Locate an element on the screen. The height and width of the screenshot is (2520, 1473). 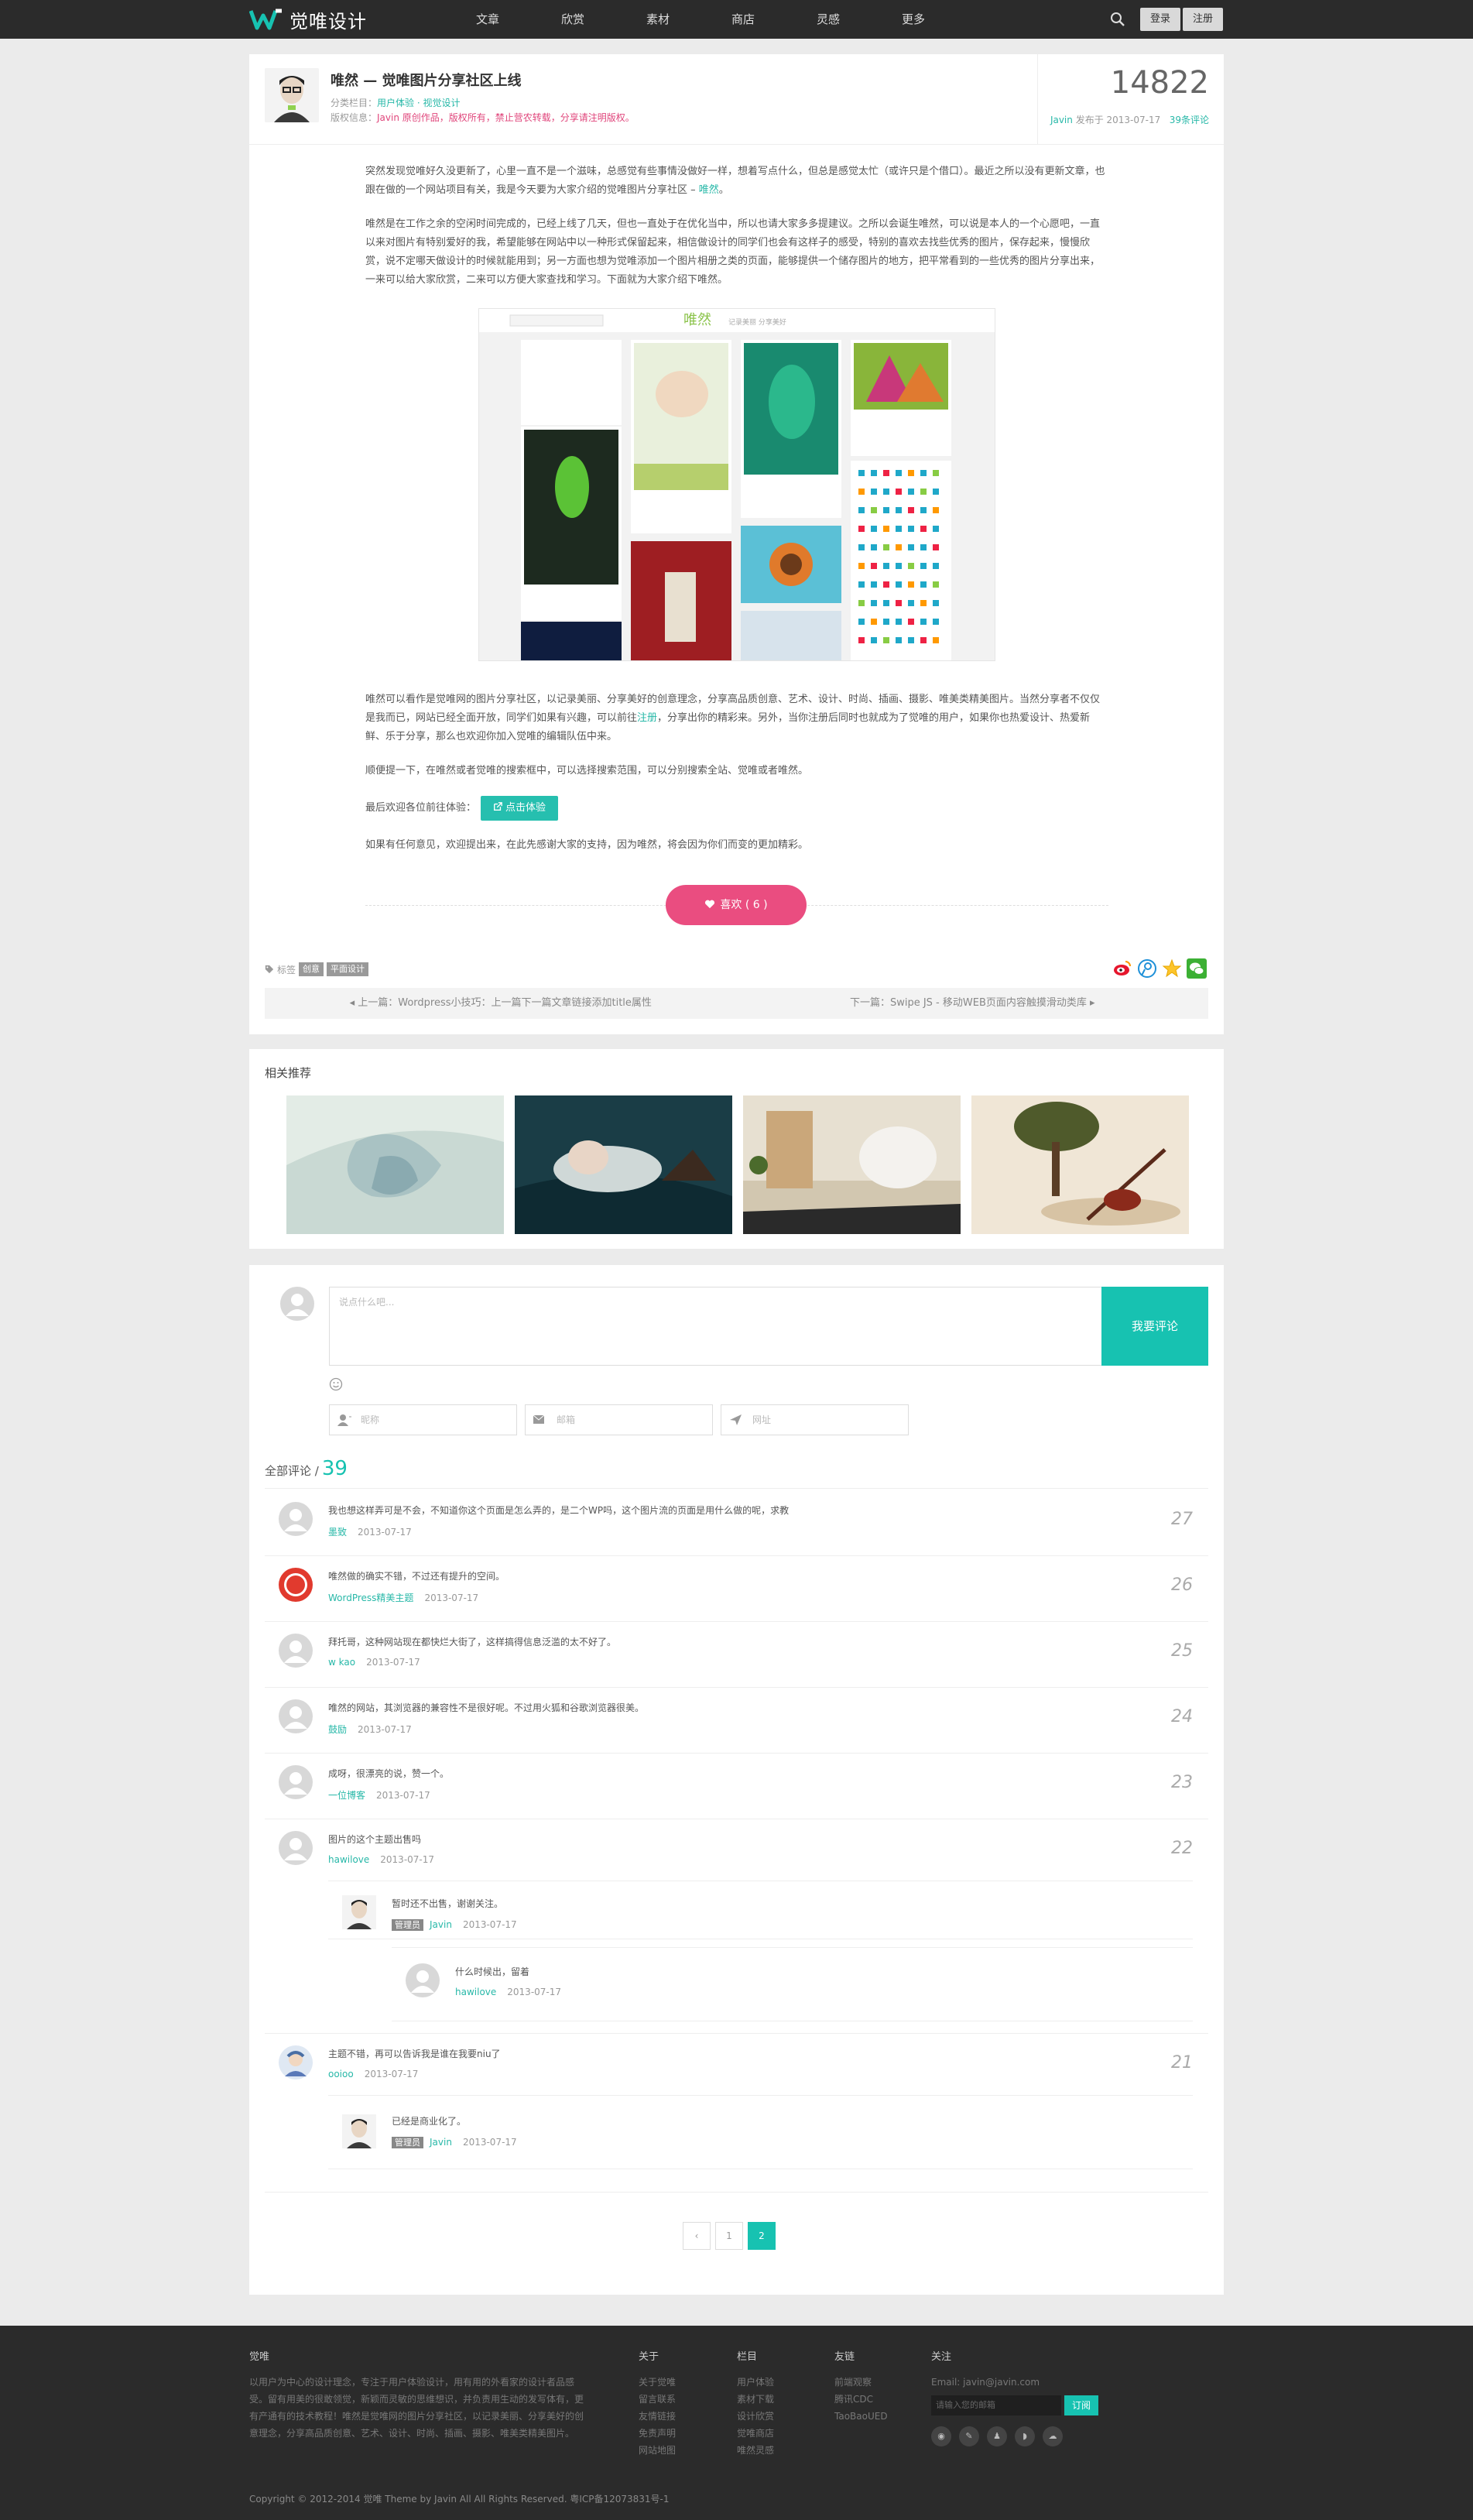
social-icons: ◉ ✎ ♟ ◗ ☁ is located at coordinates (1014, 2436).